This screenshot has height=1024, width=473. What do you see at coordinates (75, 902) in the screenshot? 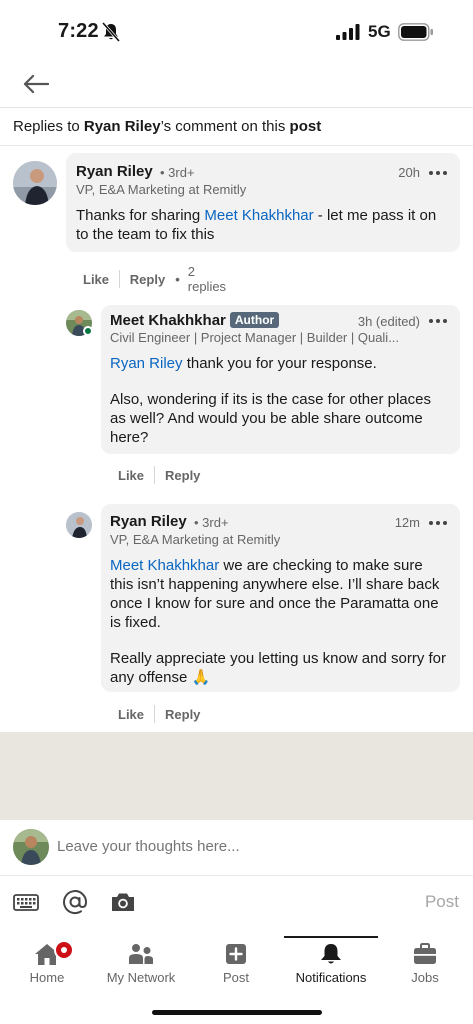
I see `mention-icon` at bounding box center [75, 902].